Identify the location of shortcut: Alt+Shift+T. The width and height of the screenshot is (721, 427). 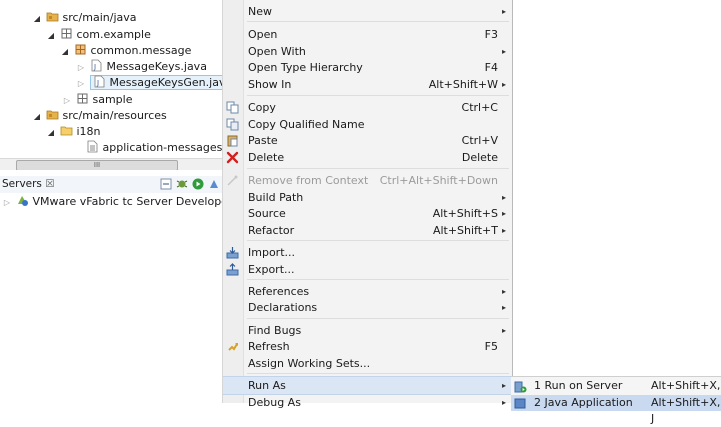
(465, 230).